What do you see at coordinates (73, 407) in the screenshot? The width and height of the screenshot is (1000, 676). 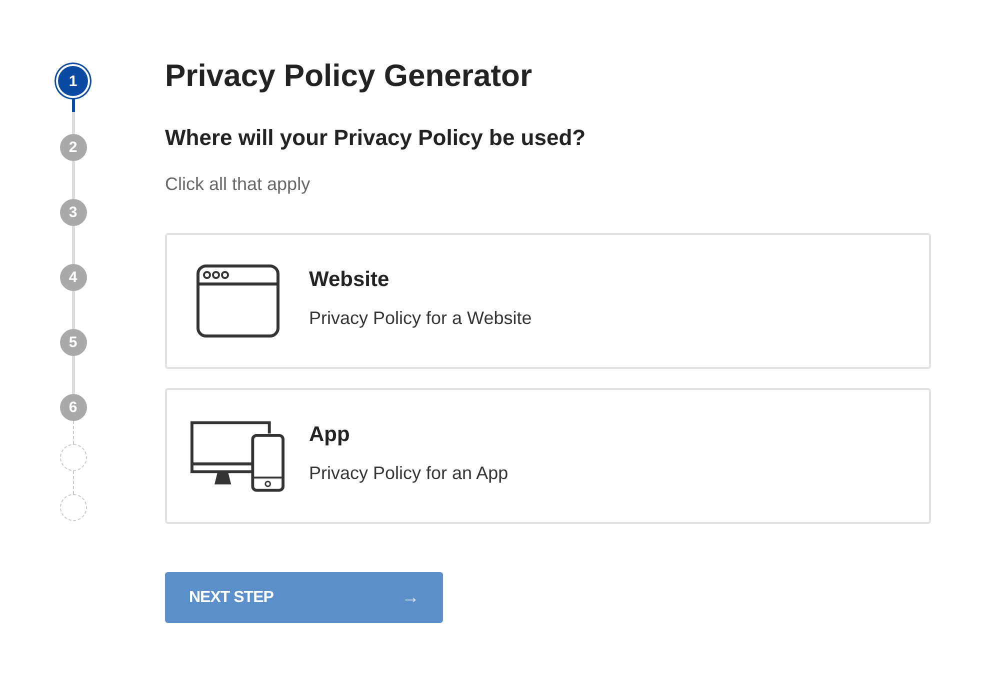 I see `step-number: 6` at bounding box center [73, 407].